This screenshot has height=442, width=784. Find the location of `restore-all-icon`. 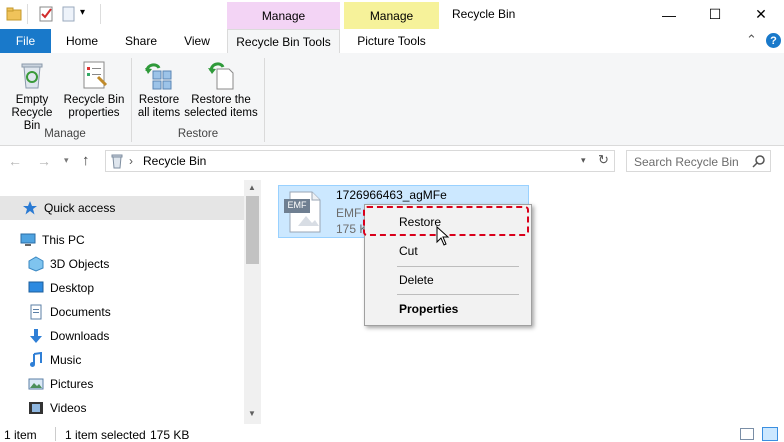

restore-all-icon is located at coordinates (159, 75).